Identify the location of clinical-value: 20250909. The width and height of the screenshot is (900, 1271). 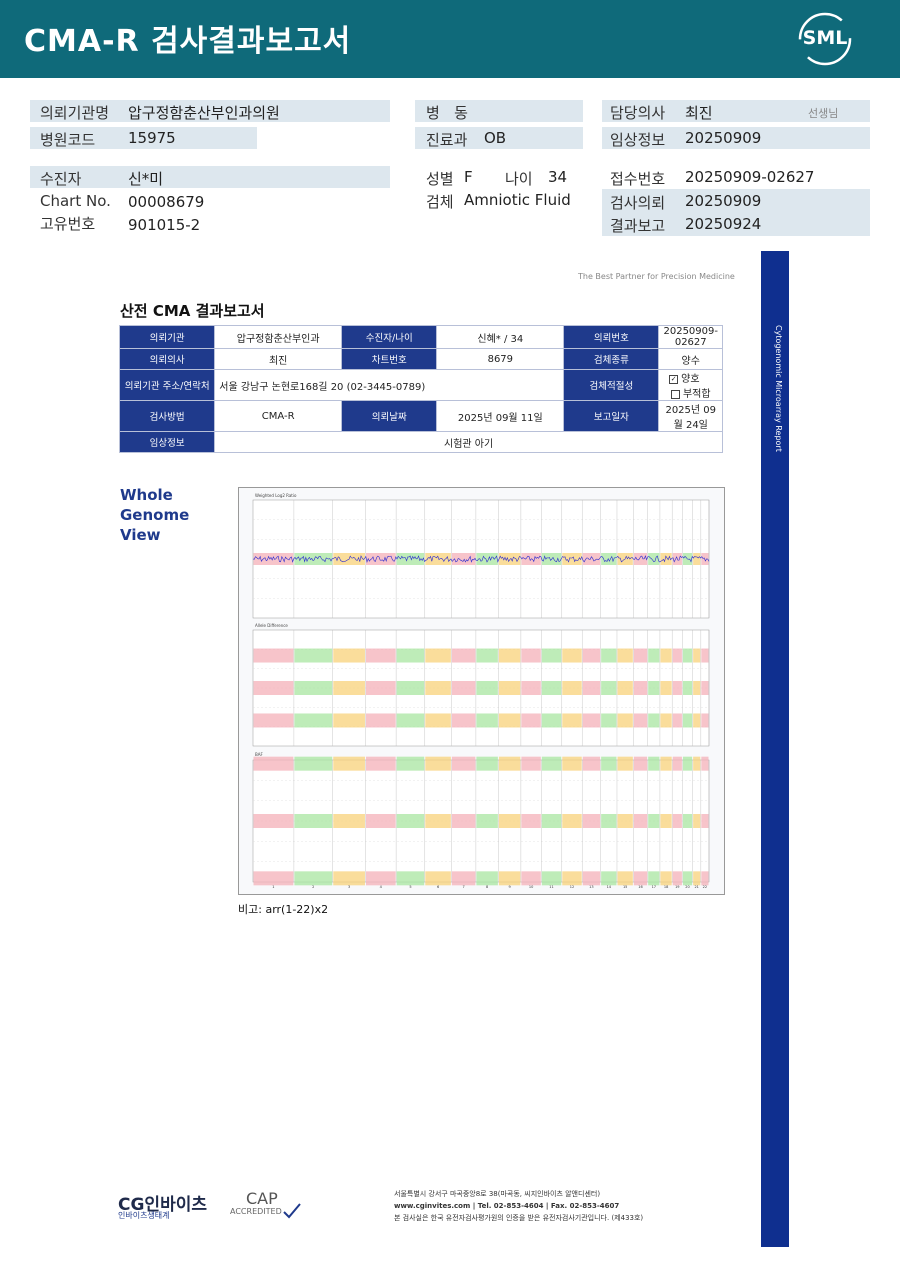
(723, 138).